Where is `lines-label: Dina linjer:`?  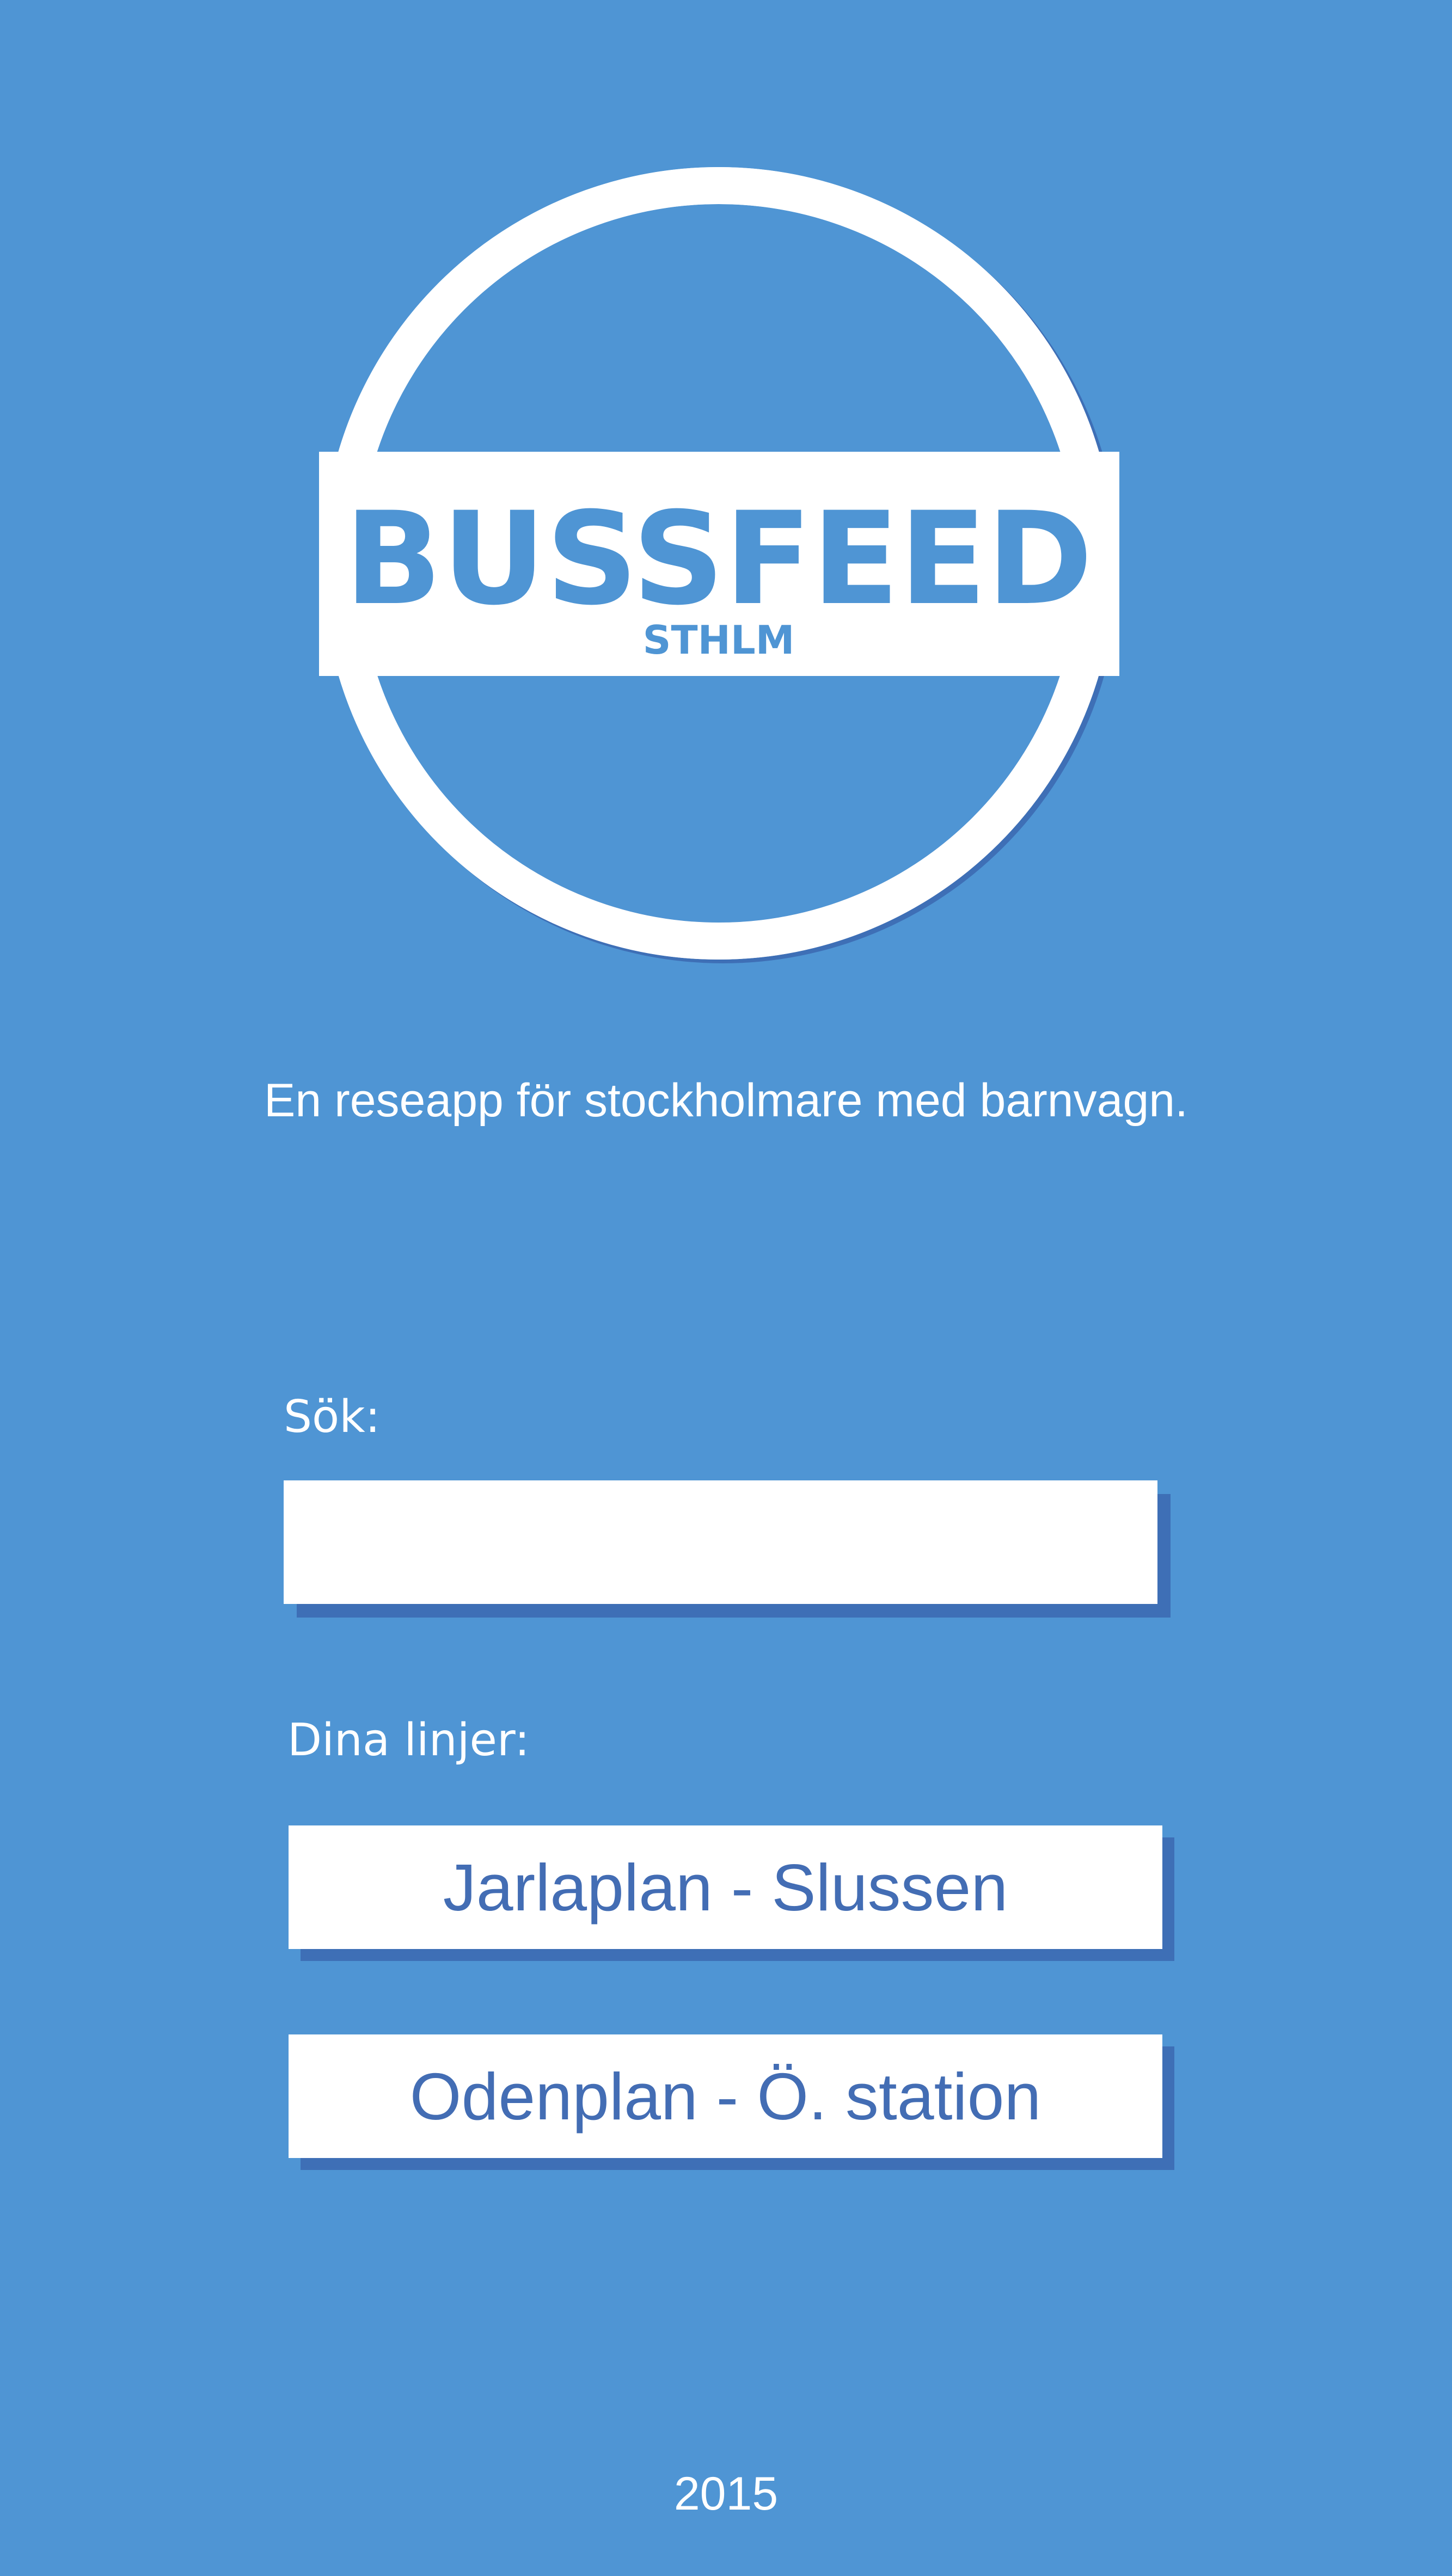
lines-label: Dina linjer: is located at coordinates (408, 1740).